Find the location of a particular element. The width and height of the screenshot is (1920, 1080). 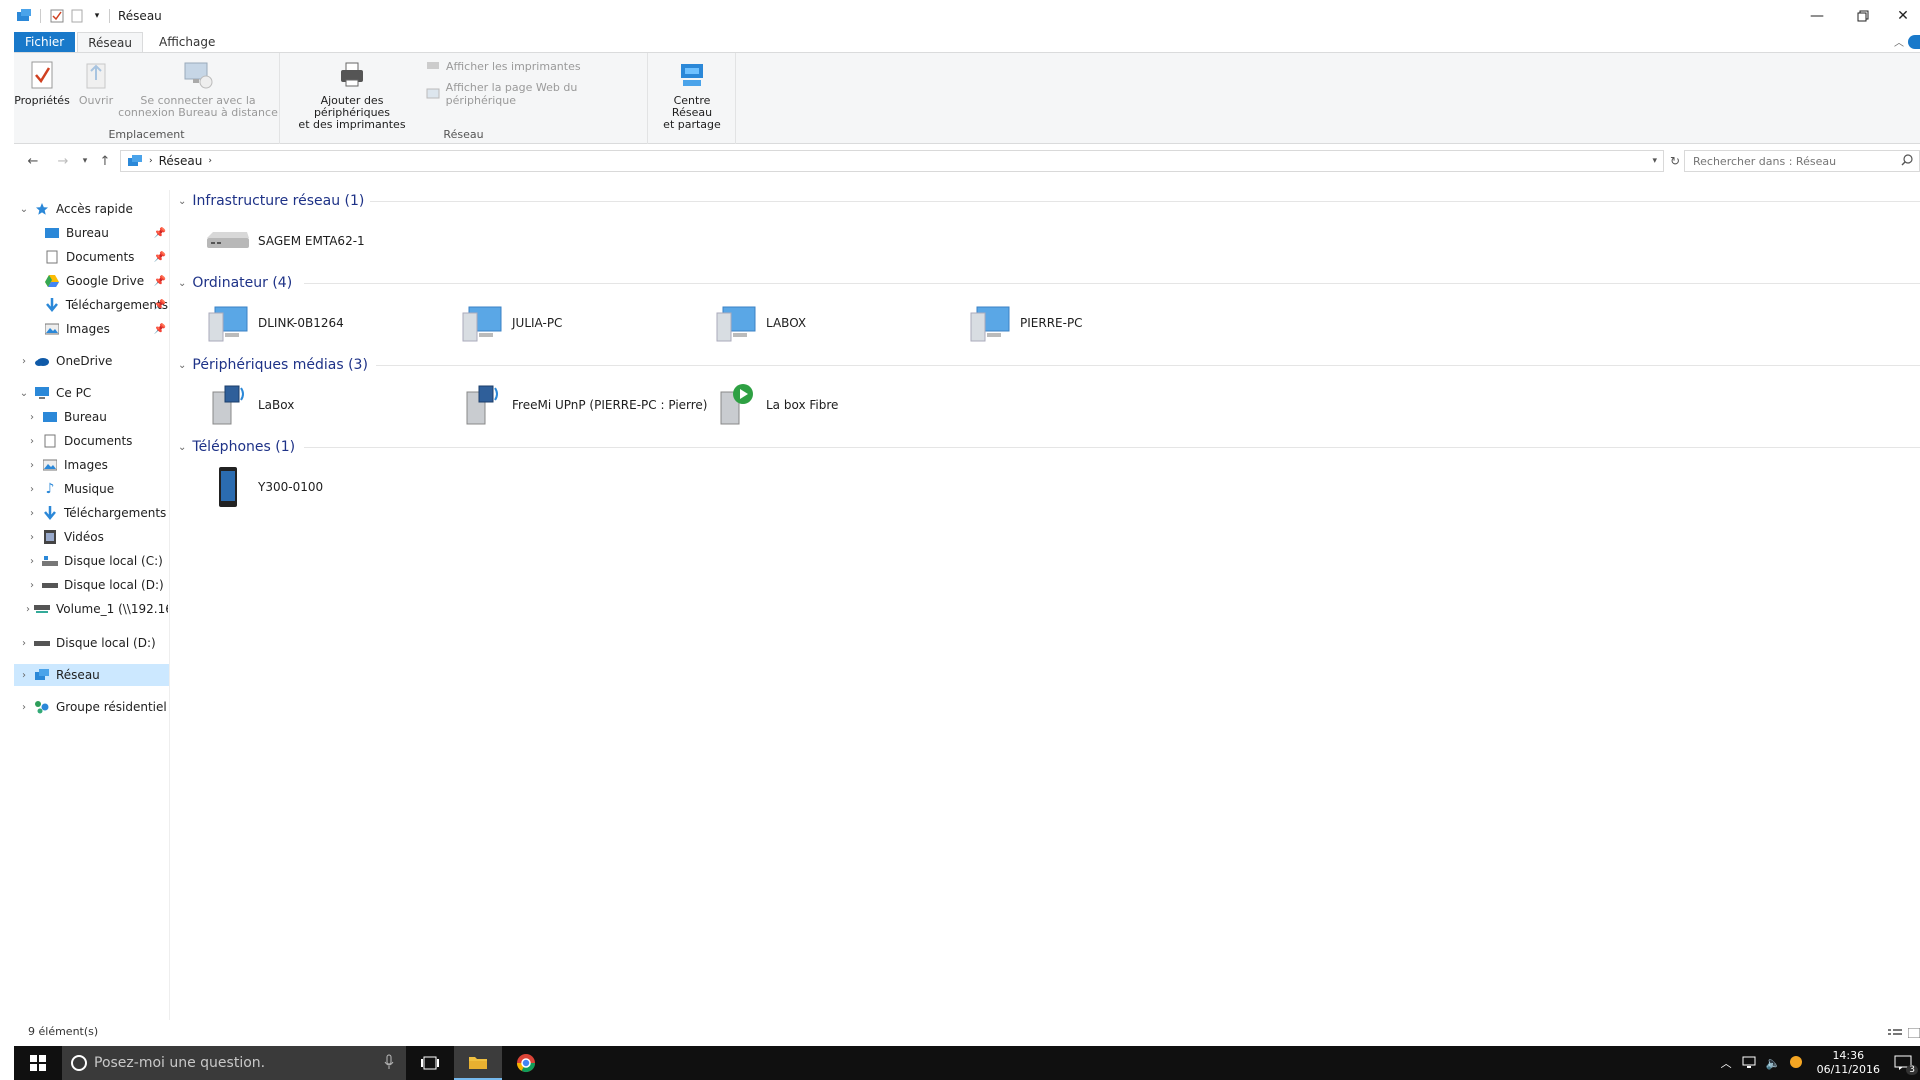

restore-button is located at coordinates (1863, 16).